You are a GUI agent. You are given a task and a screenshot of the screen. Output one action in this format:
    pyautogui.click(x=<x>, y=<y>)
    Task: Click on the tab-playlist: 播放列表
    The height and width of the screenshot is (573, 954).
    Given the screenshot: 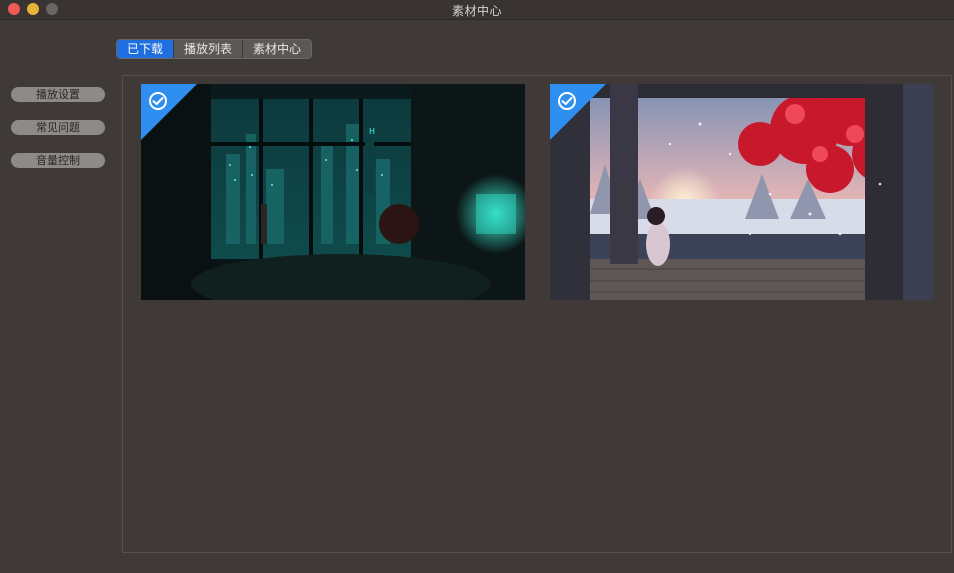 What is the action you would take?
    pyautogui.click(x=208, y=49)
    